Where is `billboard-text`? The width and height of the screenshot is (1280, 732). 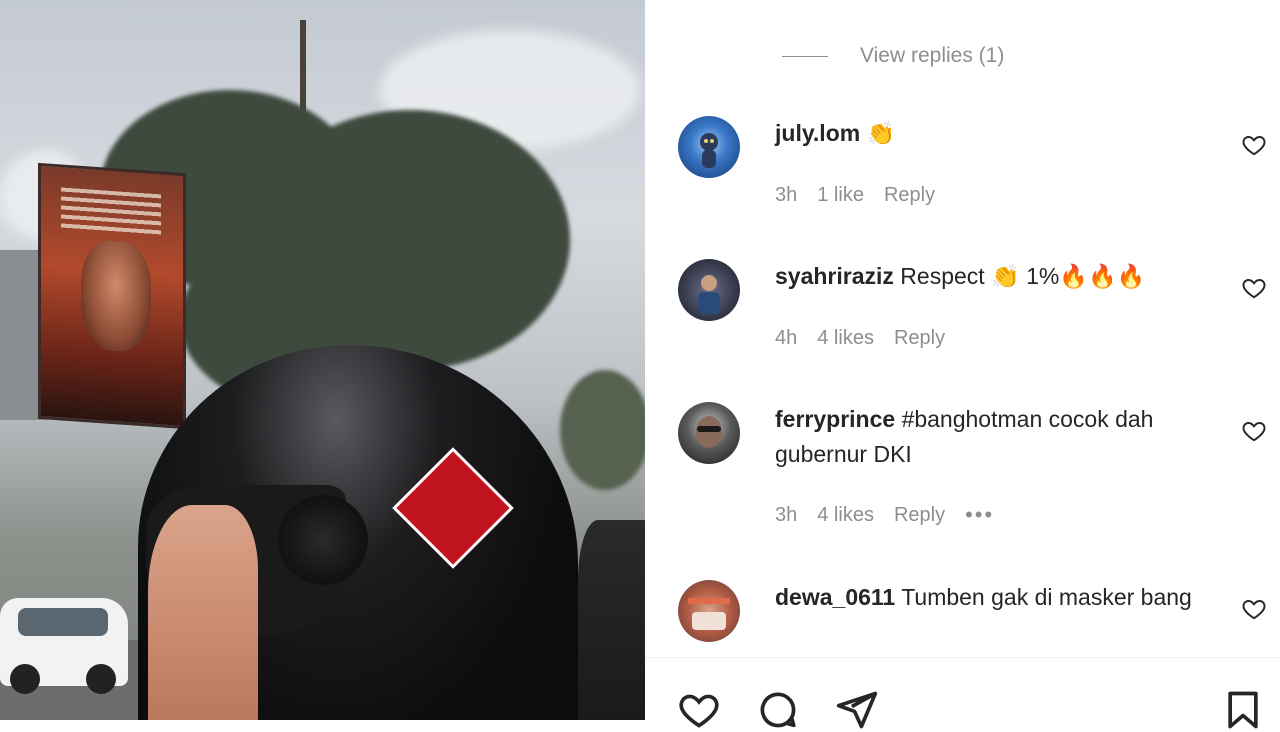 billboard-text is located at coordinates (111, 213).